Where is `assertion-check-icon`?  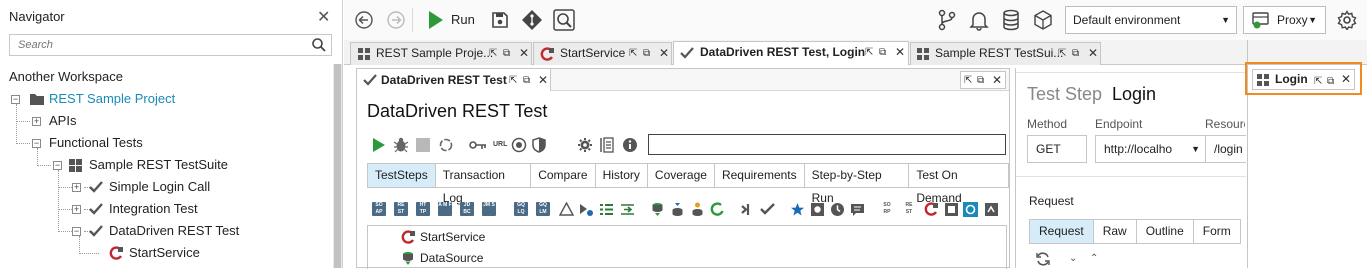 assertion-check-icon is located at coordinates (767, 209).